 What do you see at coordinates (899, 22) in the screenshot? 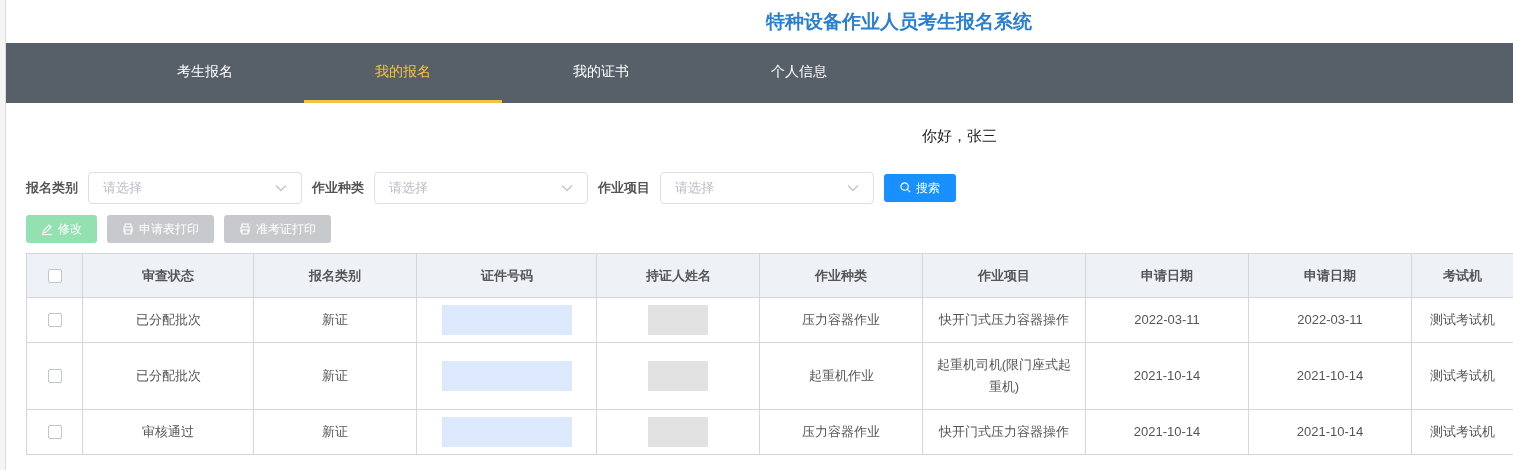
I see `page-title: 特种设备作业人员考生报名系统` at bounding box center [899, 22].